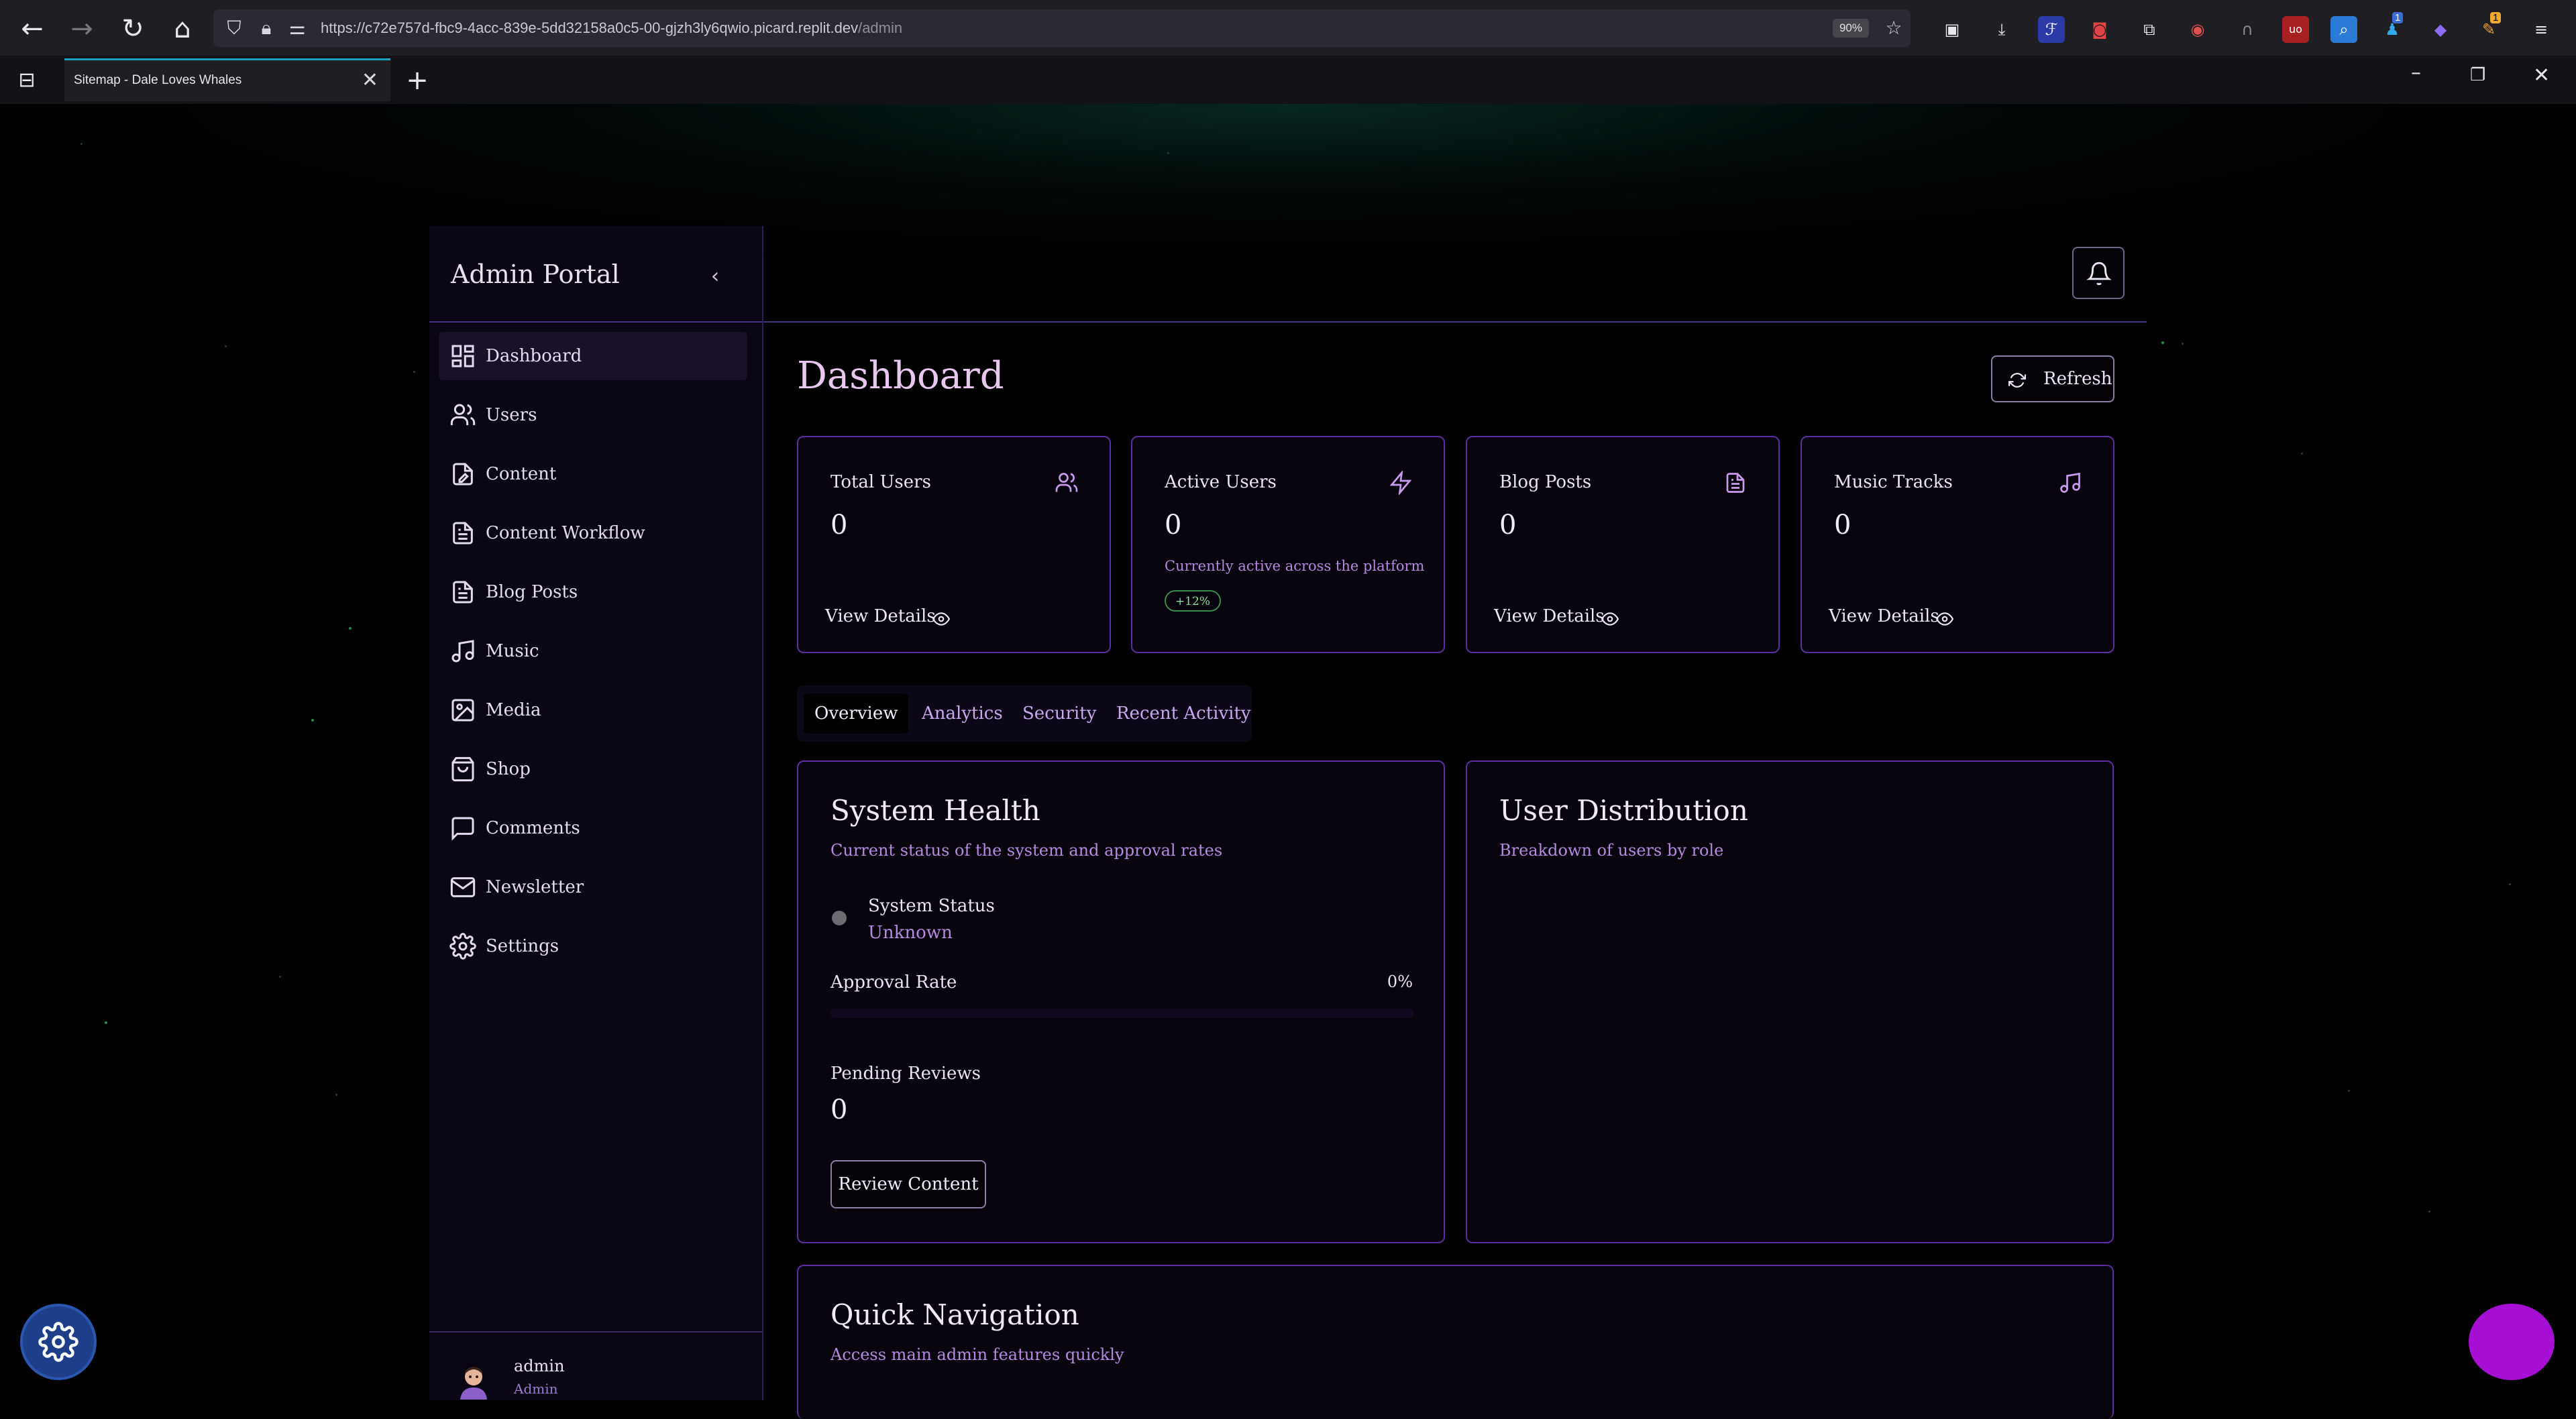 Image resolution: width=2576 pixels, height=1419 pixels. I want to click on trend-badge: +12%, so click(1193, 601).